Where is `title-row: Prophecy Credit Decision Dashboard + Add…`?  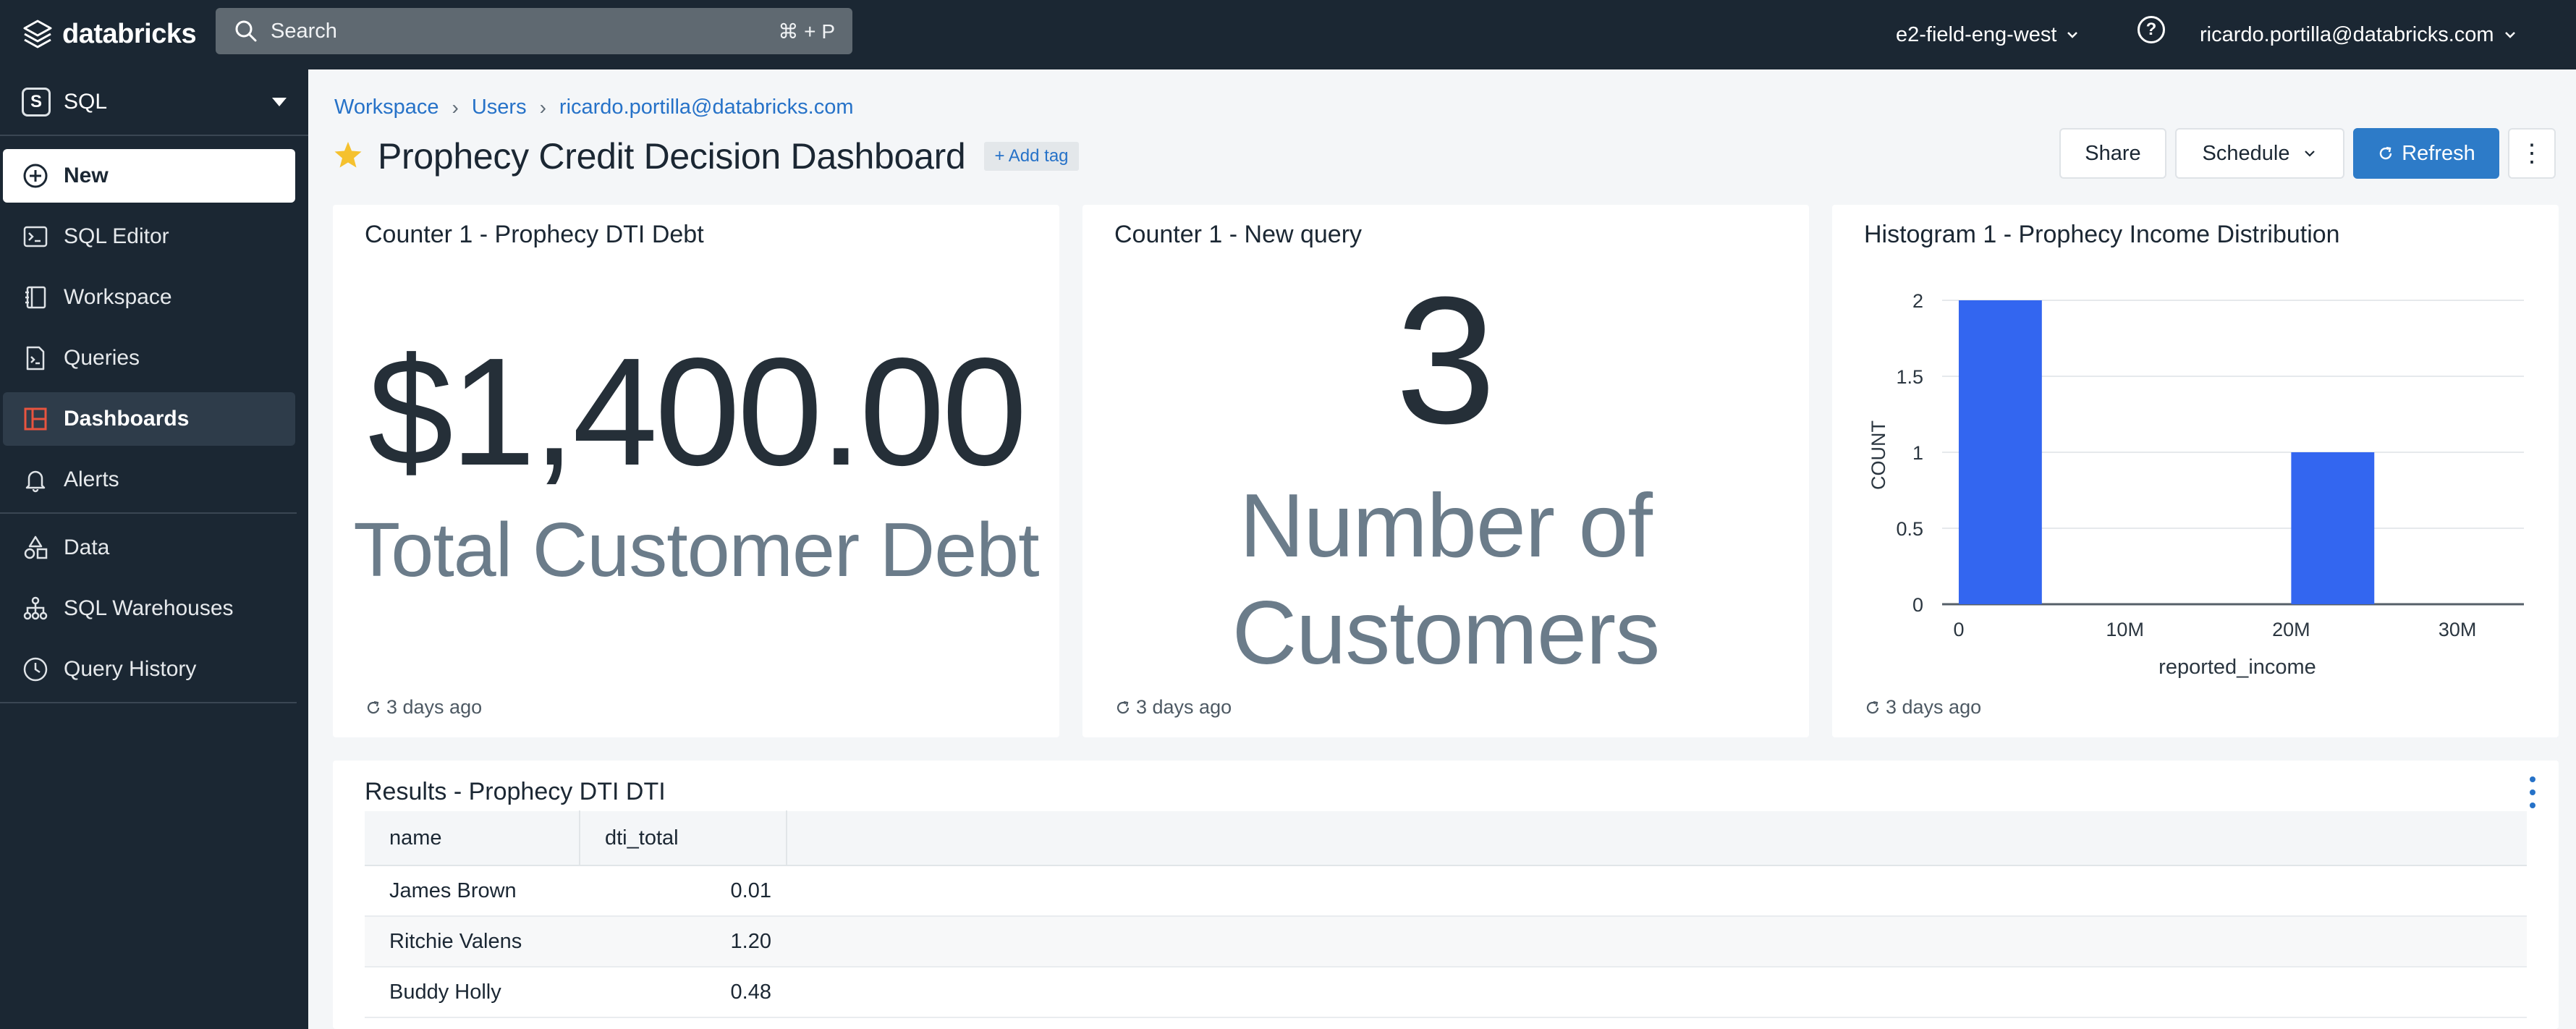
title-row: Prophecy Credit Decision Dashboard + Add… is located at coordinates (706, 156).